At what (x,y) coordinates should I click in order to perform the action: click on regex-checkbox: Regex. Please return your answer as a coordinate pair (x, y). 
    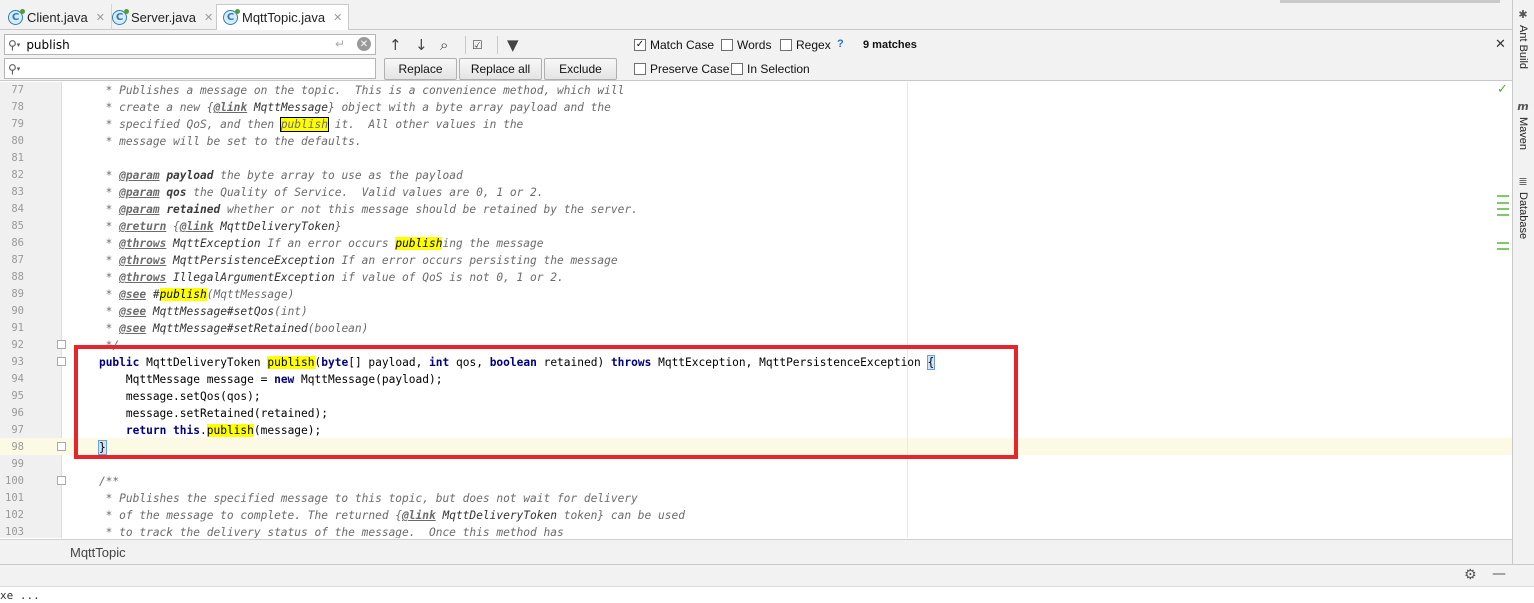
    Looking at the image, I should click on (805, 45).